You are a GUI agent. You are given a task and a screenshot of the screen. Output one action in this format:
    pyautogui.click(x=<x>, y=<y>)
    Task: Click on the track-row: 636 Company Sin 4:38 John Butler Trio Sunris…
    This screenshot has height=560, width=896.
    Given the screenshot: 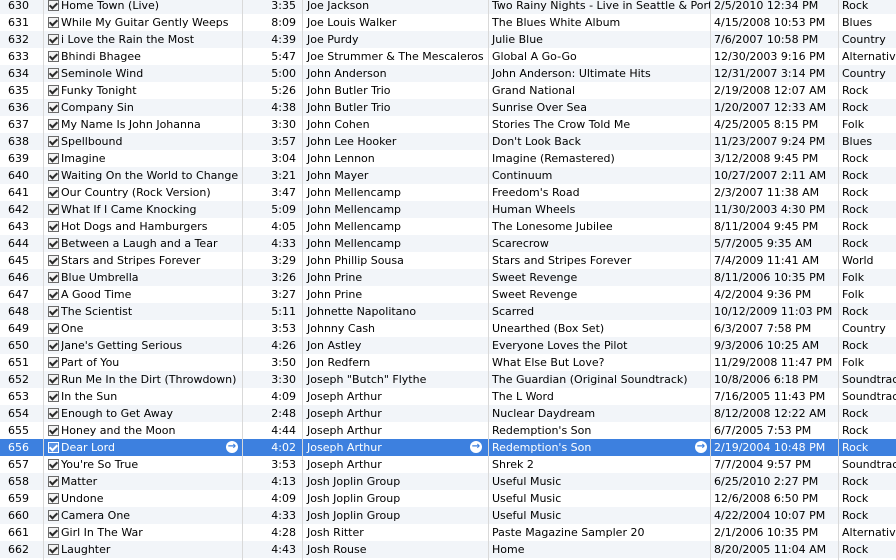 What is the action you would take?
    pyautogui.click(x=448, y=107)
    